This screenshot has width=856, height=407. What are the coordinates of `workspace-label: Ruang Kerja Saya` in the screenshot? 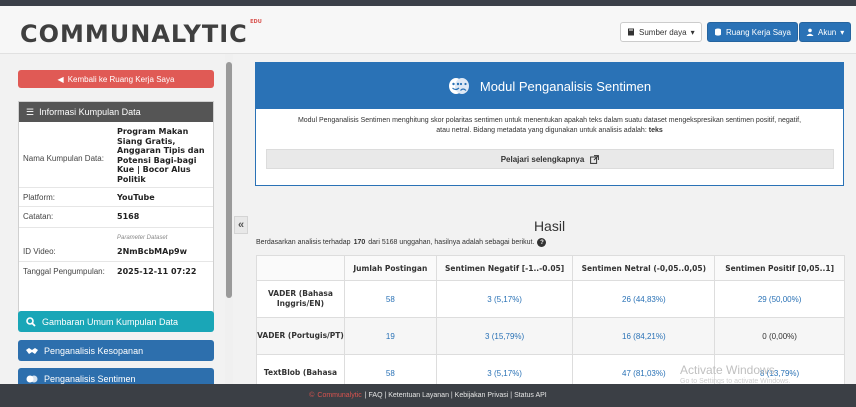 It's located at (758, 32).